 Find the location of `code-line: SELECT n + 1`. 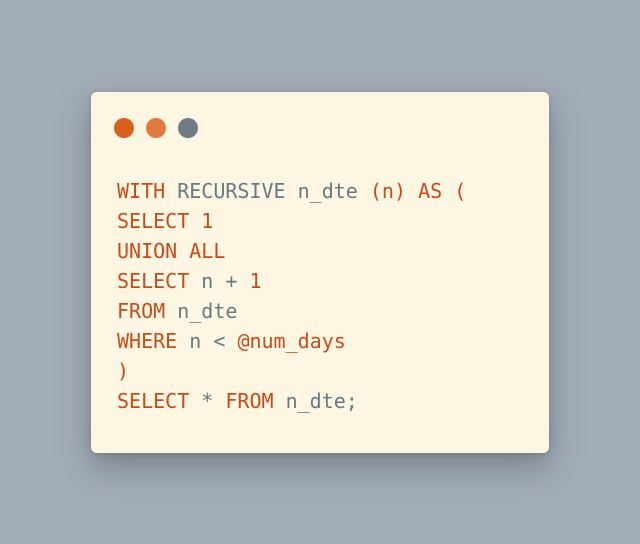

code-line: SELECT n + 1 is located at coordinates (291, 281).